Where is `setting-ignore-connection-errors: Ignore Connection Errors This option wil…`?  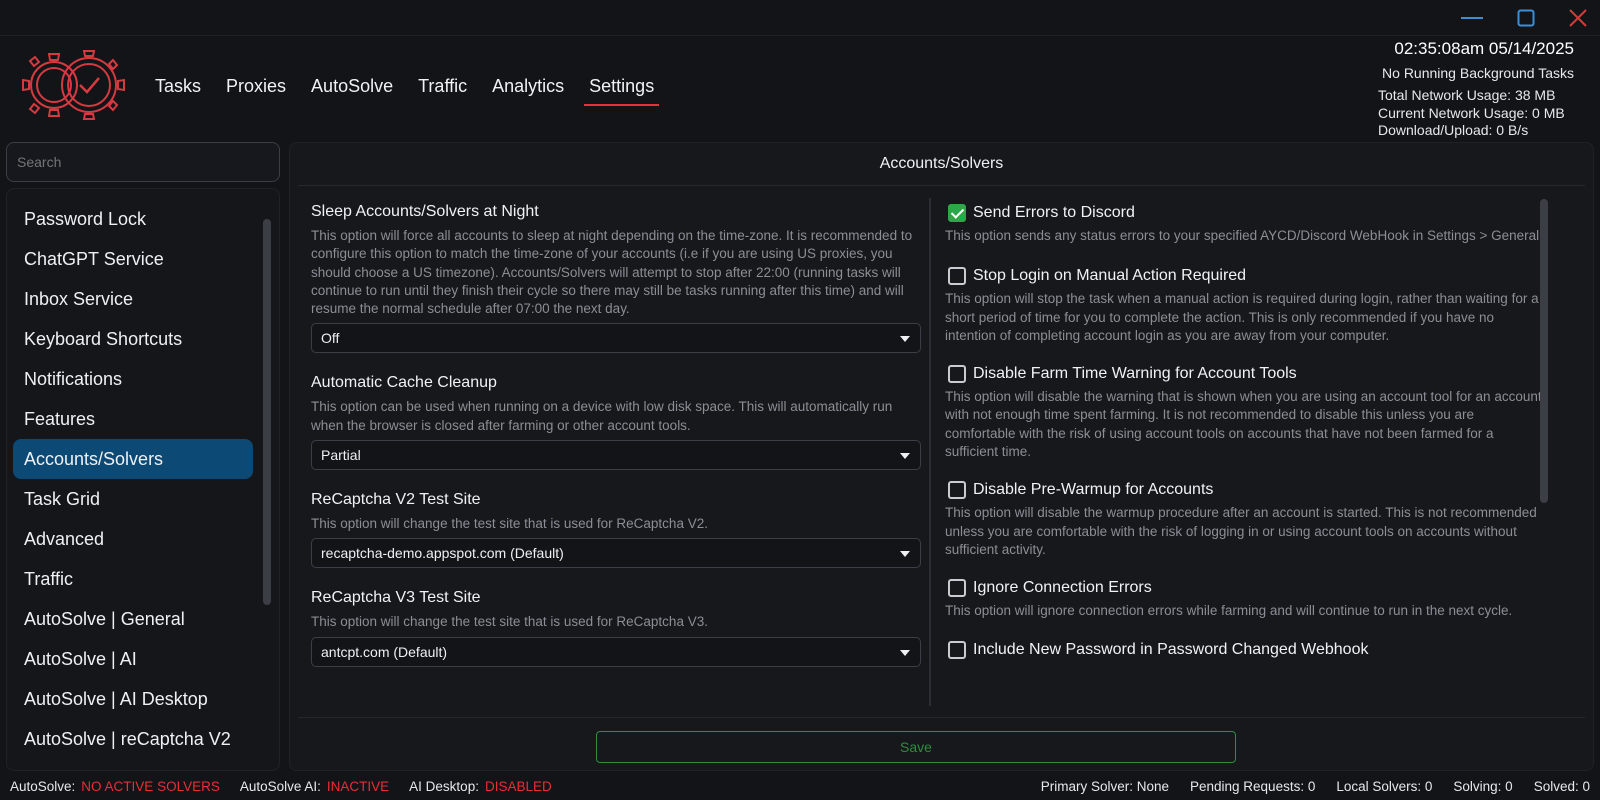 setting-ignore-connection-errors: Ignore Connection Errors This option wil… is located at coordinates (1245, 598).